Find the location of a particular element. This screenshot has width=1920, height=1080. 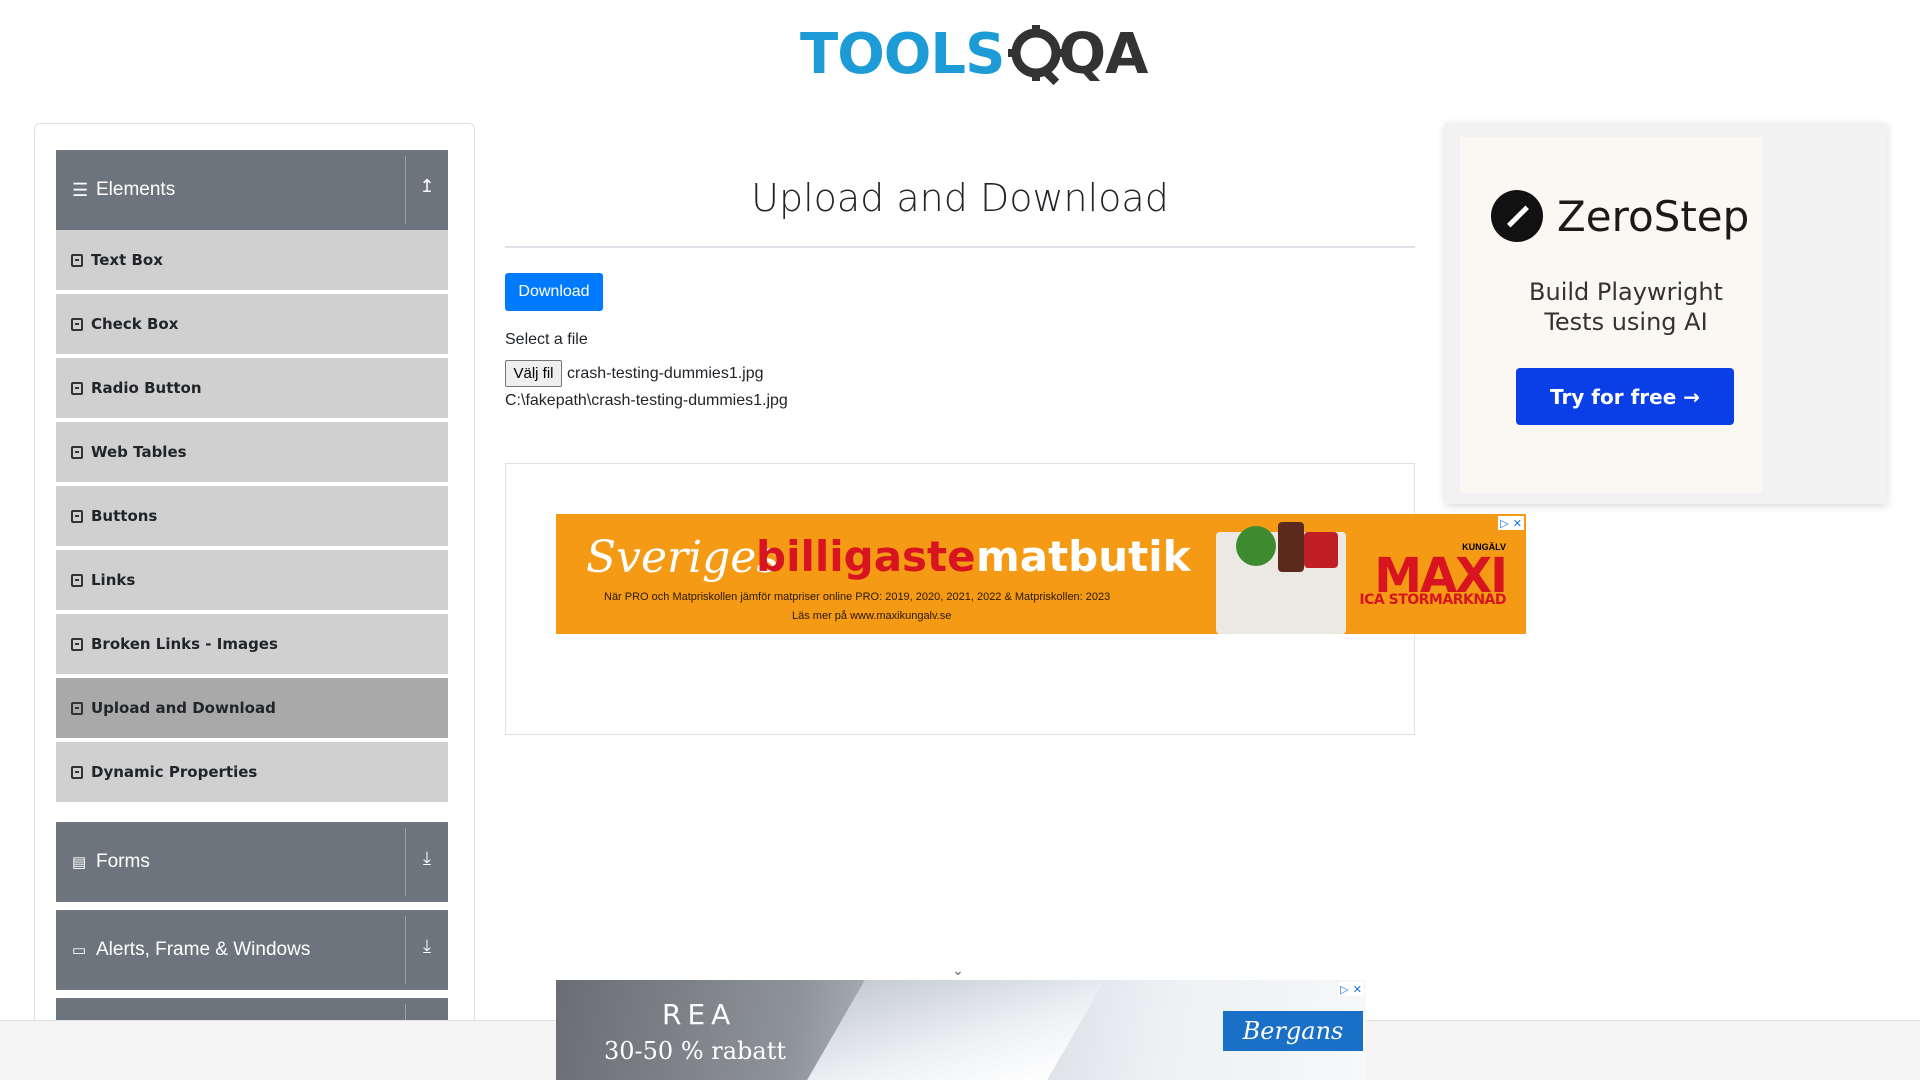

uploaded-file-path: C:\fakepath\crash-testing-dummies1.jpg is located at coordinates (646, 400).